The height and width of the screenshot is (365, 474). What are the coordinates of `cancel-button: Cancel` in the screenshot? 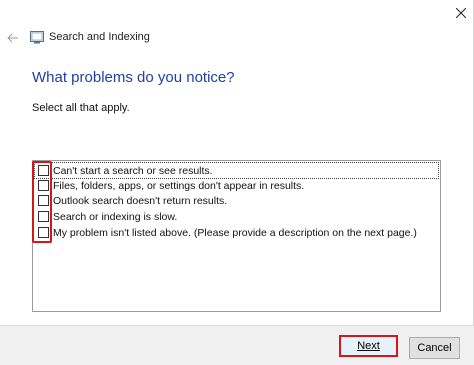 It's located at (434, 348).